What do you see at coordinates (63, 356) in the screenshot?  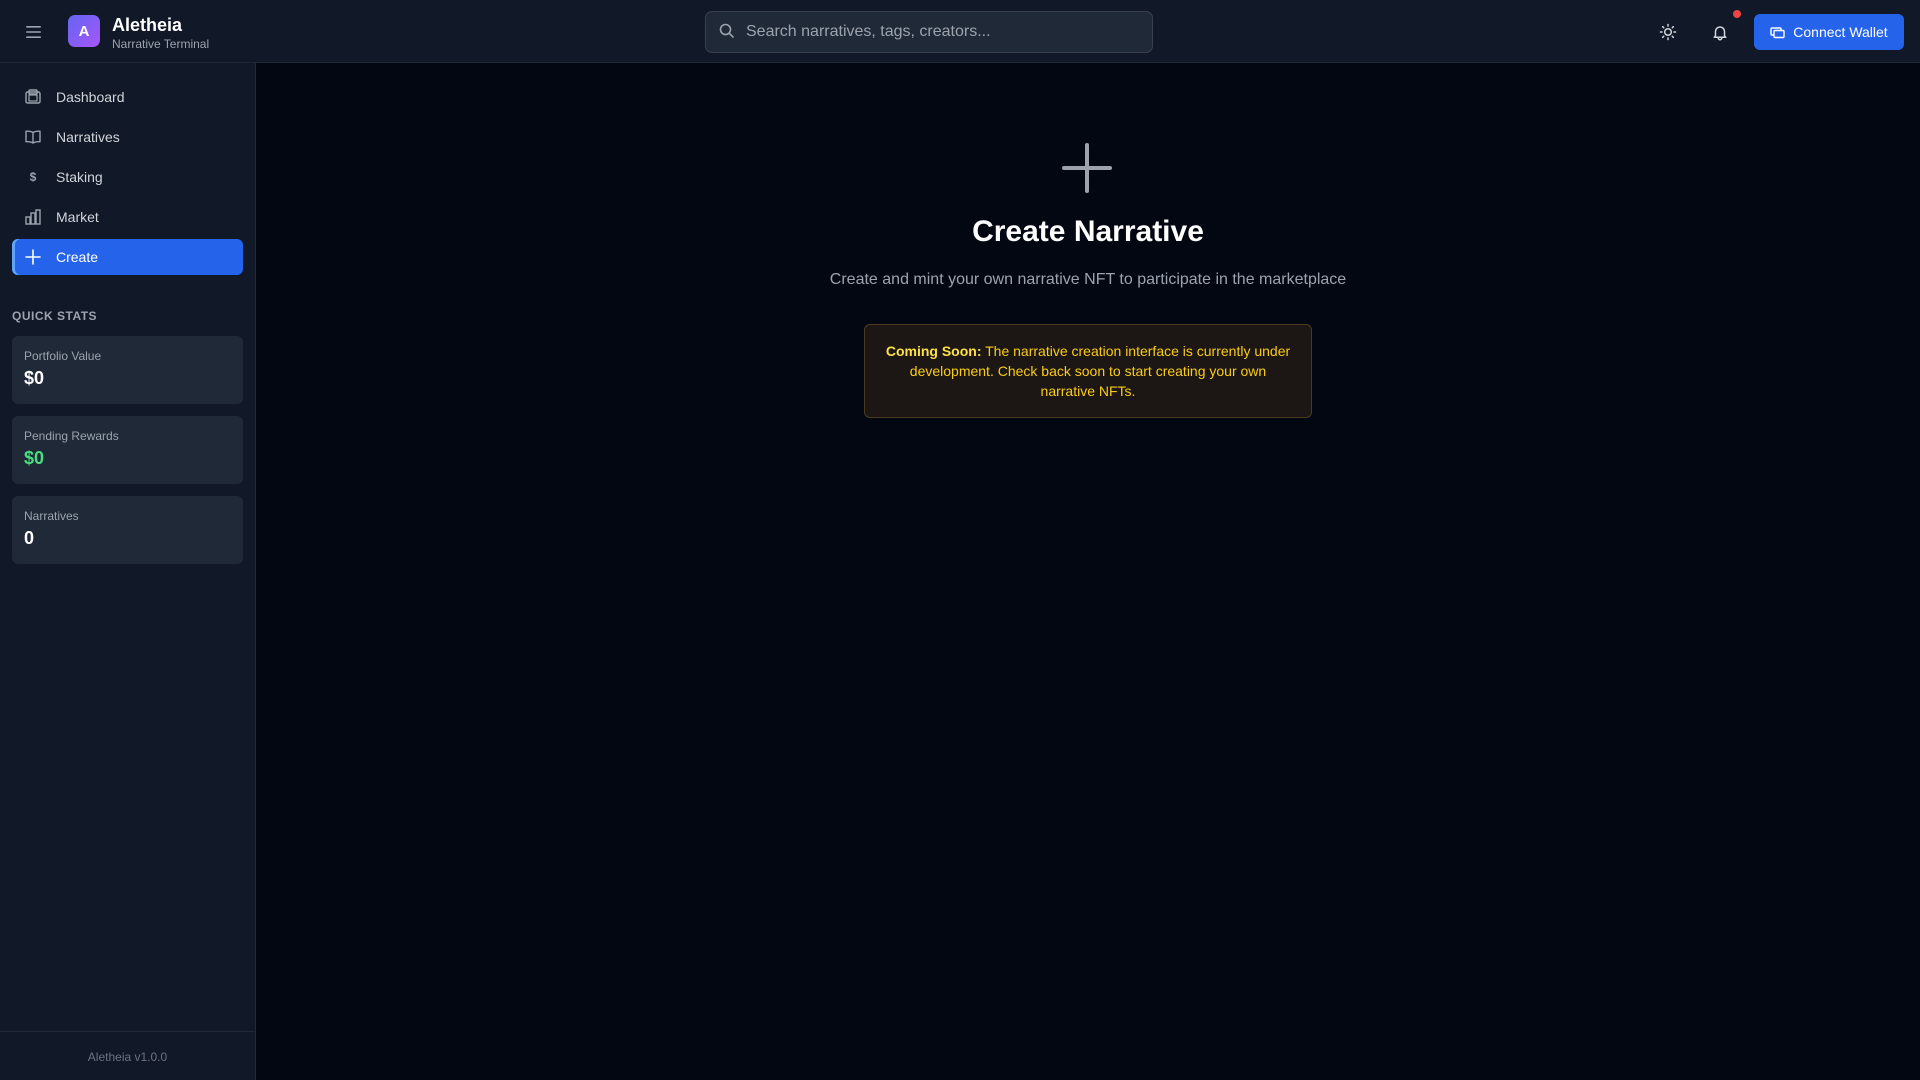 I see `stat-label: Portfolio Value` at bounding box center [63, 356].